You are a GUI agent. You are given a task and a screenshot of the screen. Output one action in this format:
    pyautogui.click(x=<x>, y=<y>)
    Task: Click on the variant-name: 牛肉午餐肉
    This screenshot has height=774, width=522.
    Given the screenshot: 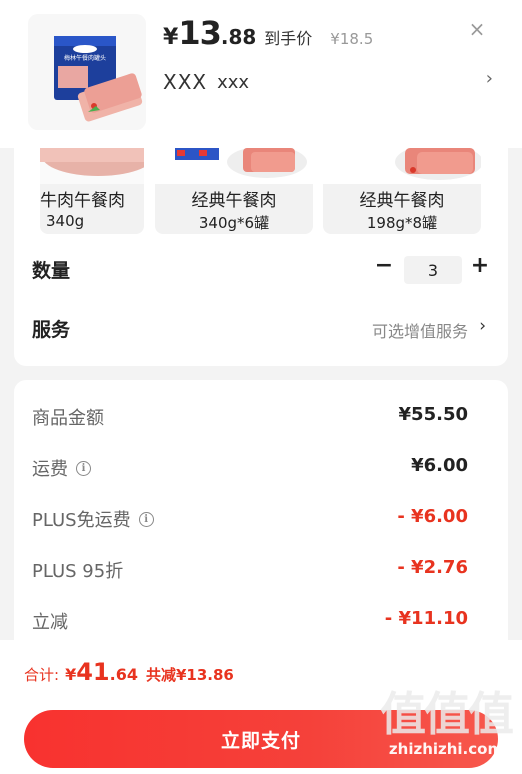 What is the action you would take?
    pyautogui.click(x=82, y=201)
    